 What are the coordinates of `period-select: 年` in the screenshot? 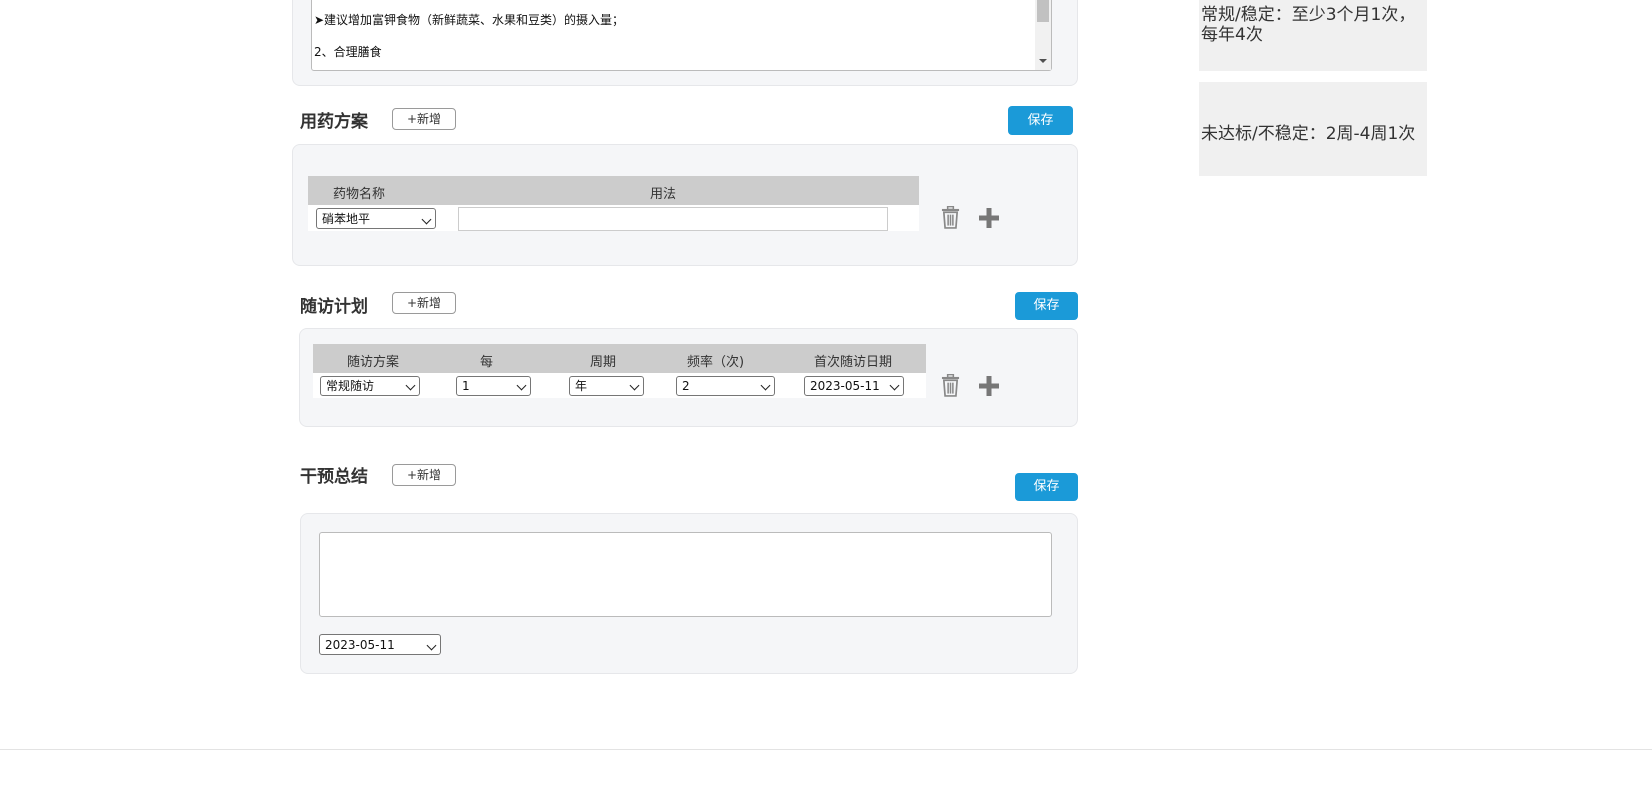 It's located at (606, 386).